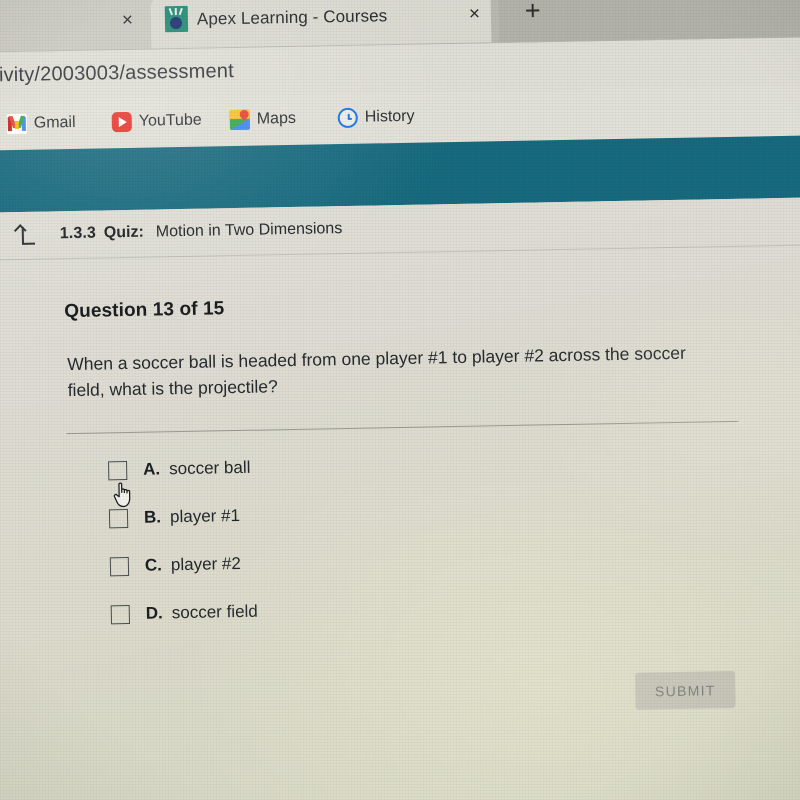  I want to click on bookmark-gmail: Gmail, so click(41, 124).